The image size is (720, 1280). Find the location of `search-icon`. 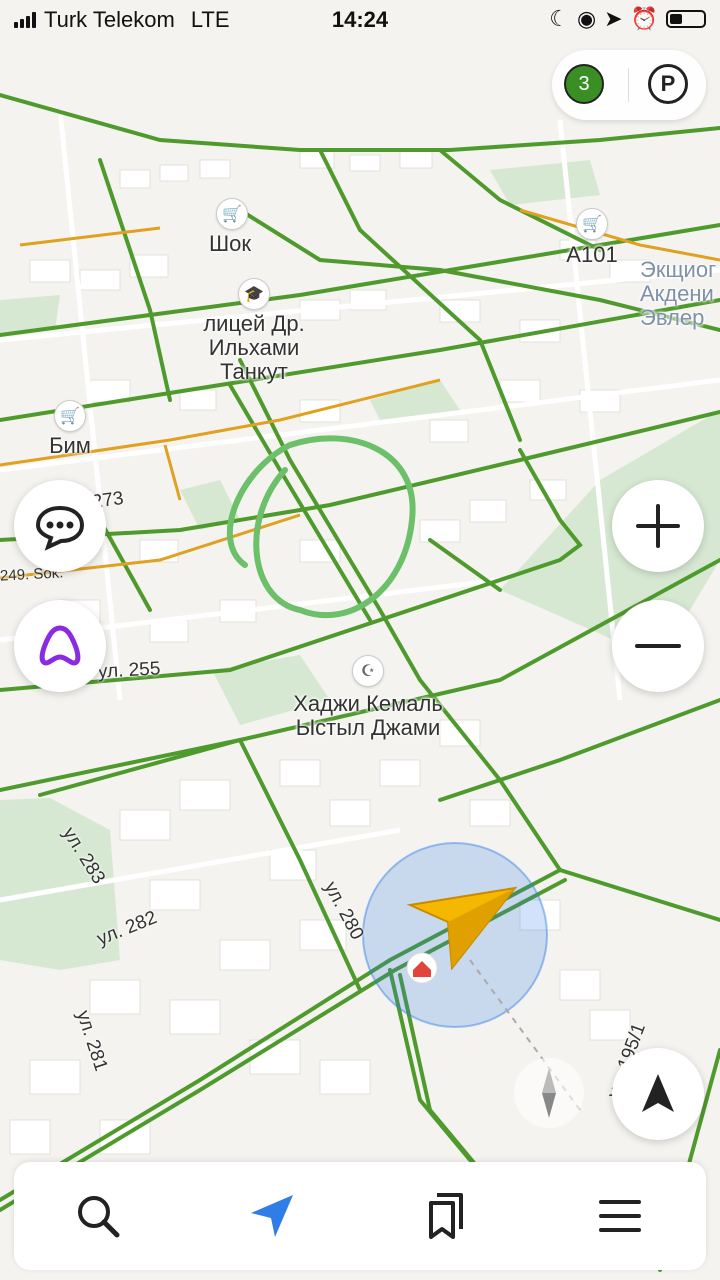

search-icon is located at coordinates (99, 1217).